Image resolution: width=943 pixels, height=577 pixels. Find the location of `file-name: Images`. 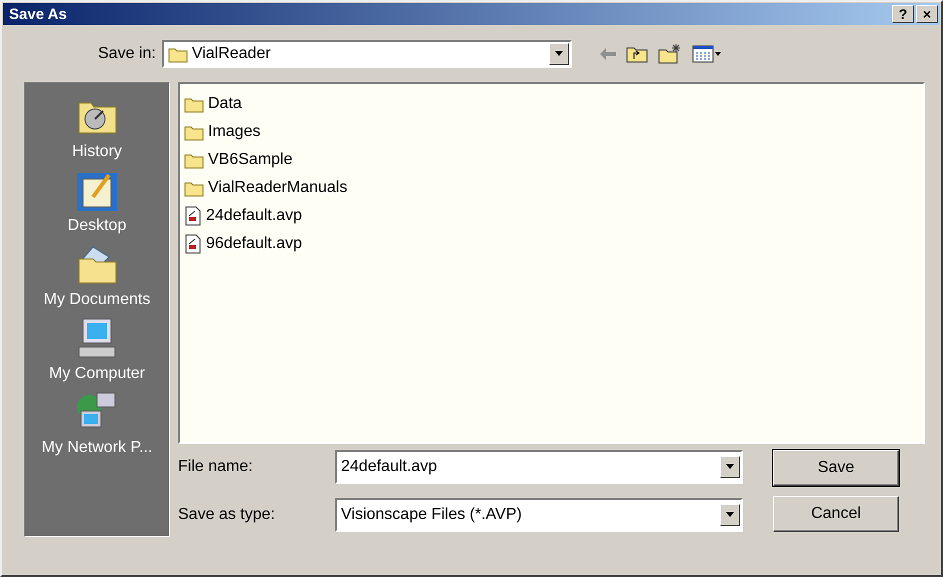

file-name: Images is located at coordinates (234, 132).